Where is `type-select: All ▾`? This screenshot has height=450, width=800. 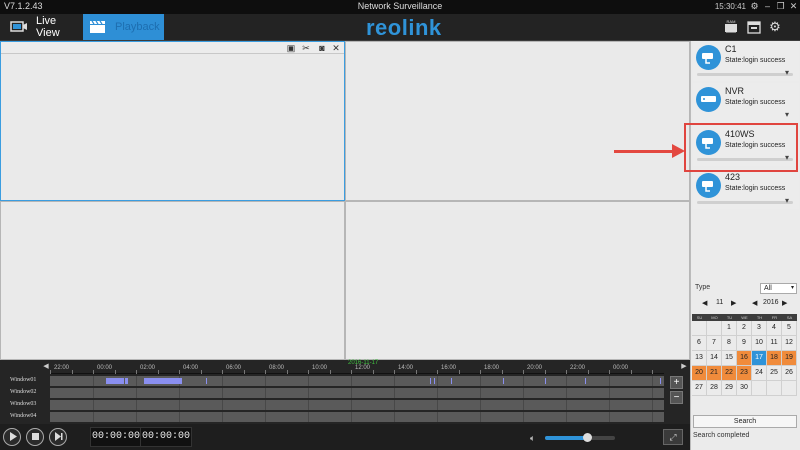
type-select: All ▾ is located at coordinates (778, 288).